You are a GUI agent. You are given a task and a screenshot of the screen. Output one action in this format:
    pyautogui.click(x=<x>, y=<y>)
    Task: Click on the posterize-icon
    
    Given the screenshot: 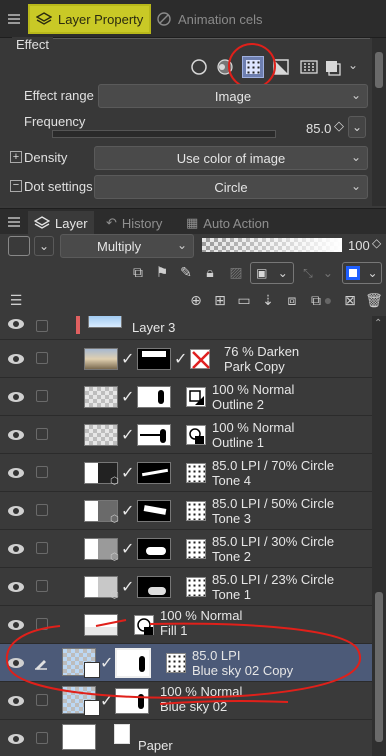 What is the action you would take?
    pyautogui.click(x=309, y=67)
    